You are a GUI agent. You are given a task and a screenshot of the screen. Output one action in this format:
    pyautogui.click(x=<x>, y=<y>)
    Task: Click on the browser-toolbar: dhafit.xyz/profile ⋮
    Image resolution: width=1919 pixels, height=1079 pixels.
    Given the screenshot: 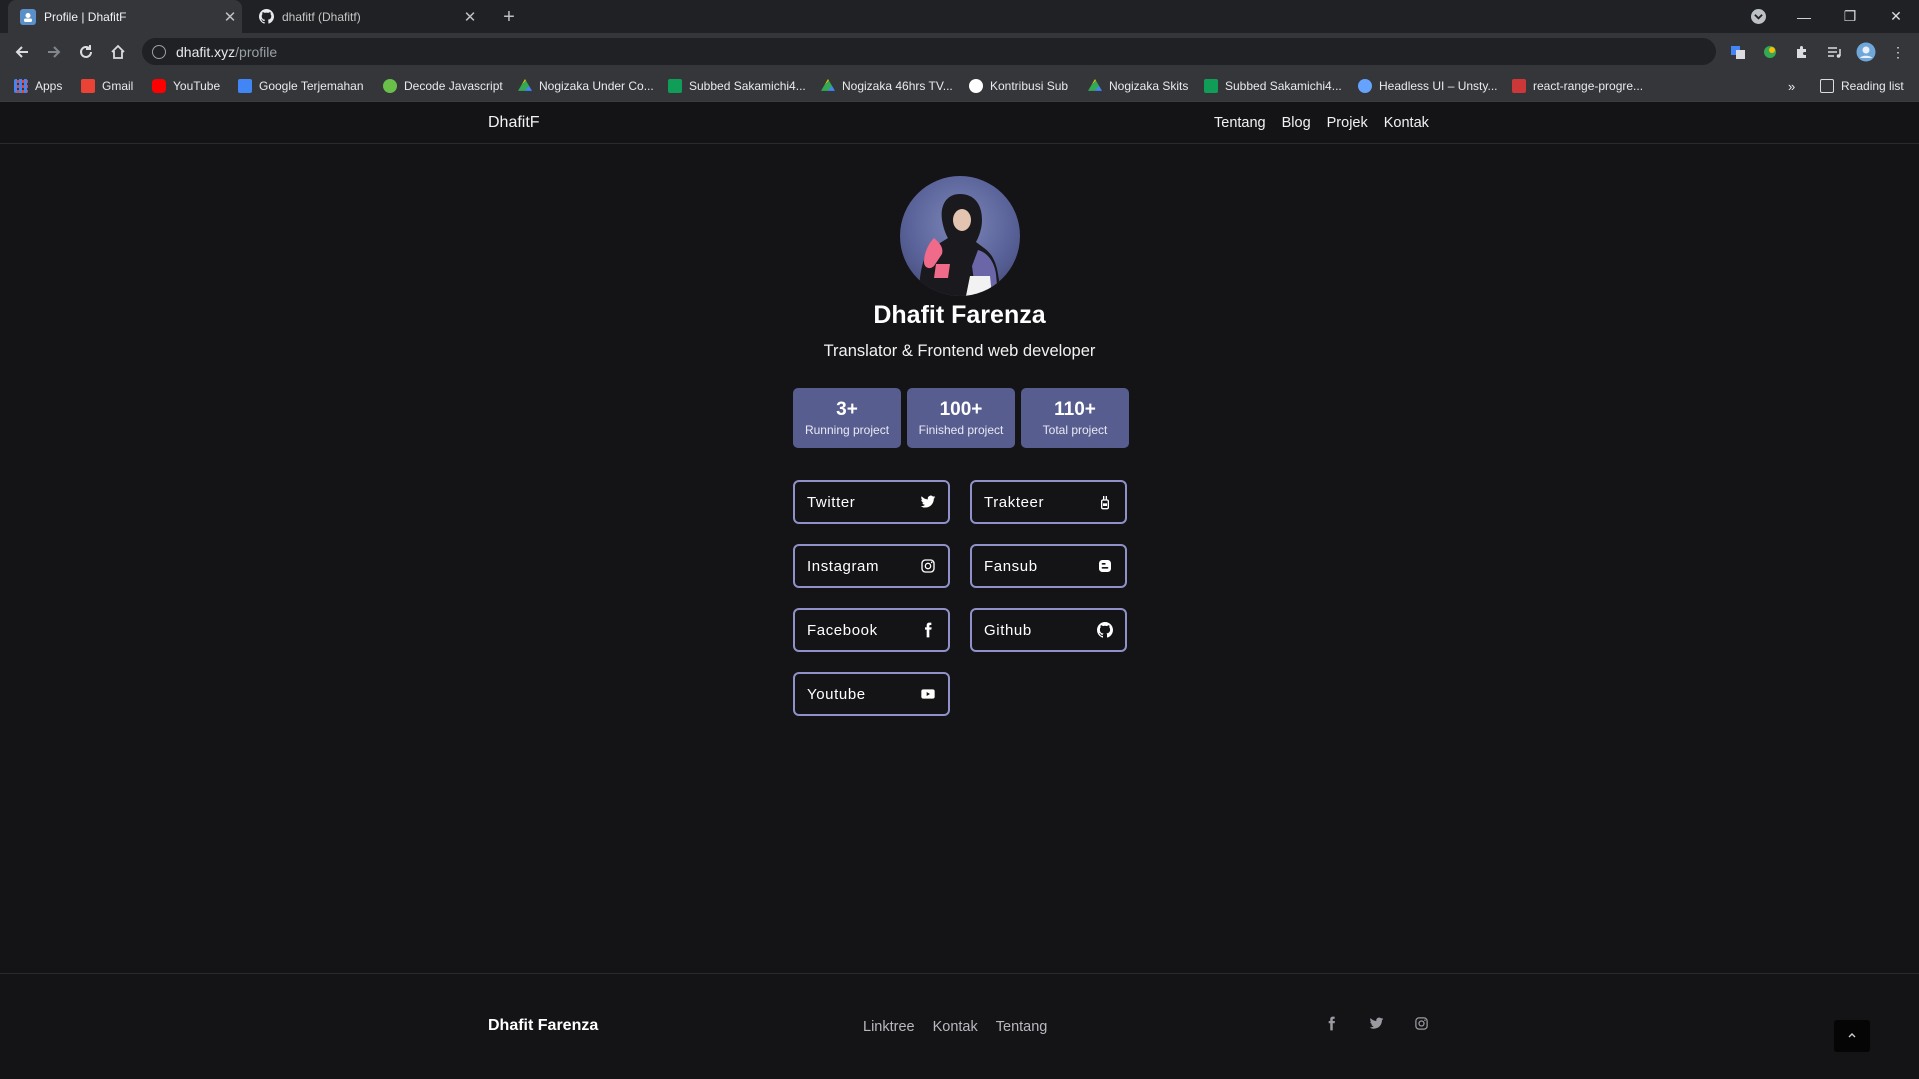 What is the action you would take?
    pyautogui.click(x=959, y=51)
    